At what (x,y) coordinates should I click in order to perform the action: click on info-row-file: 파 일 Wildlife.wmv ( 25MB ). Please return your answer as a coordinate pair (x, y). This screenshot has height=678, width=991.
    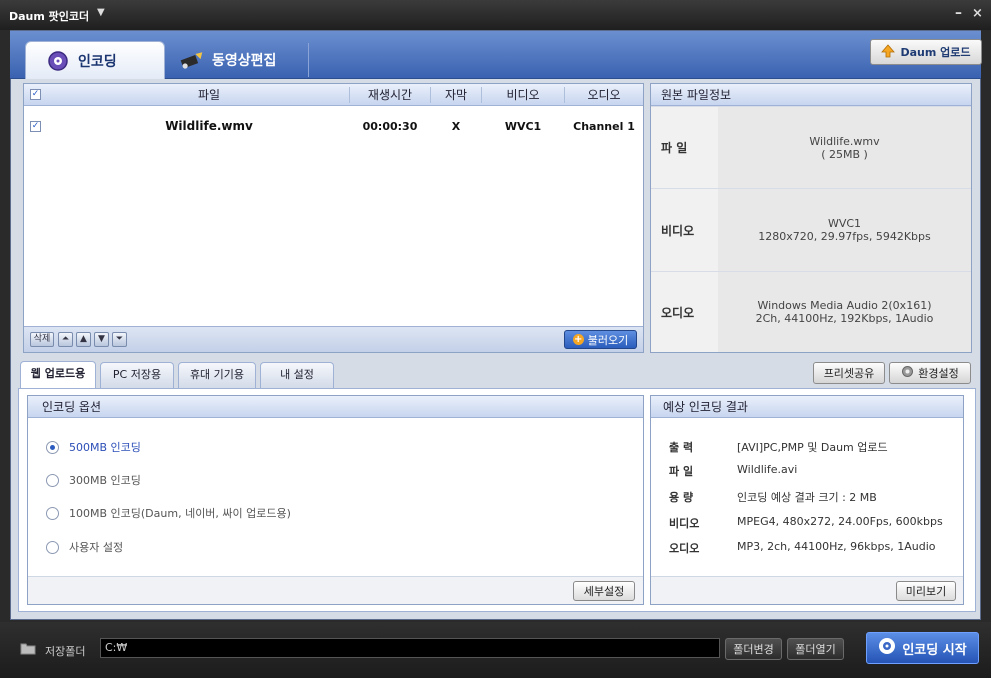
    Looking at the image, I should click on (811, 147).